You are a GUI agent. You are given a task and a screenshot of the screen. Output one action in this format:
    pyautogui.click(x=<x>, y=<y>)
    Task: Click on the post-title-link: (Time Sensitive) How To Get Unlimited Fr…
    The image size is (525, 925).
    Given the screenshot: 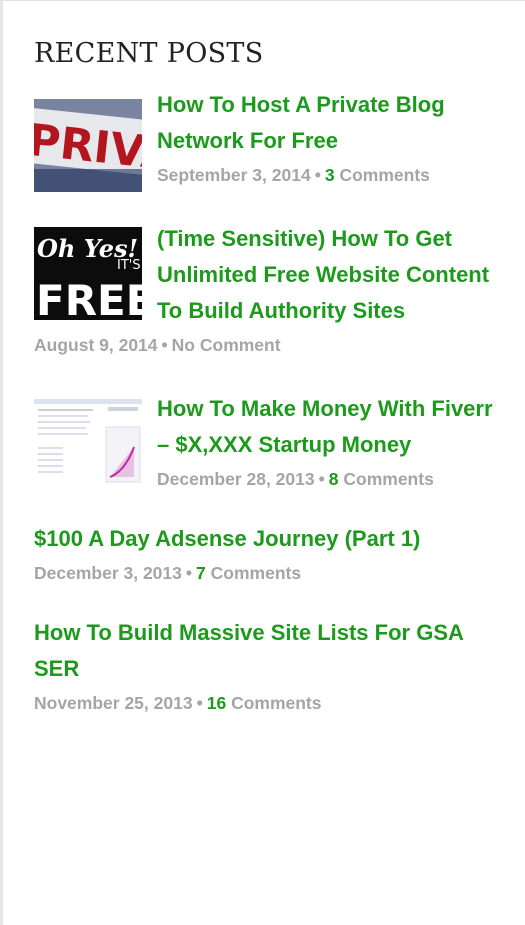 What is the action you would take?
    pyautogui.click(x=325, y=275)
    